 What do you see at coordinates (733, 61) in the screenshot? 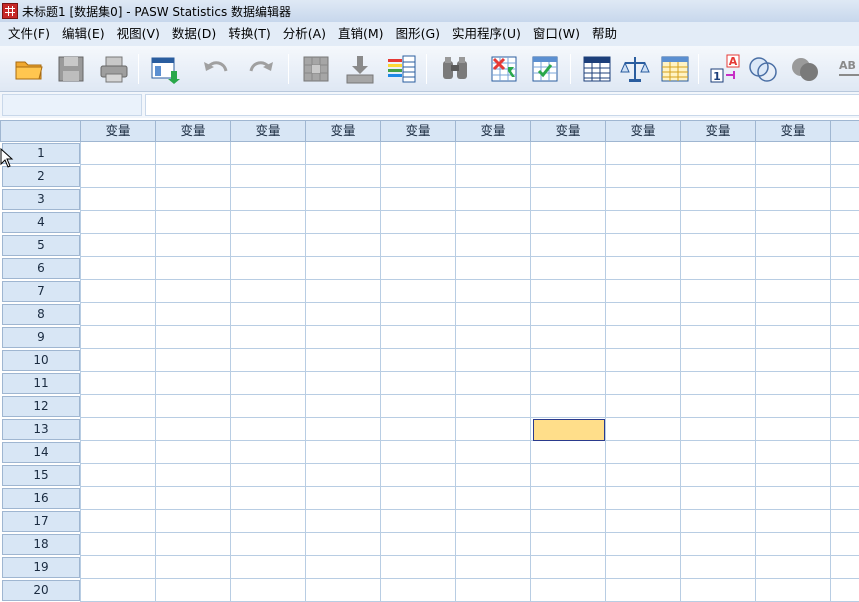
I see `svg-text: A` at bounding box center [733, 61].